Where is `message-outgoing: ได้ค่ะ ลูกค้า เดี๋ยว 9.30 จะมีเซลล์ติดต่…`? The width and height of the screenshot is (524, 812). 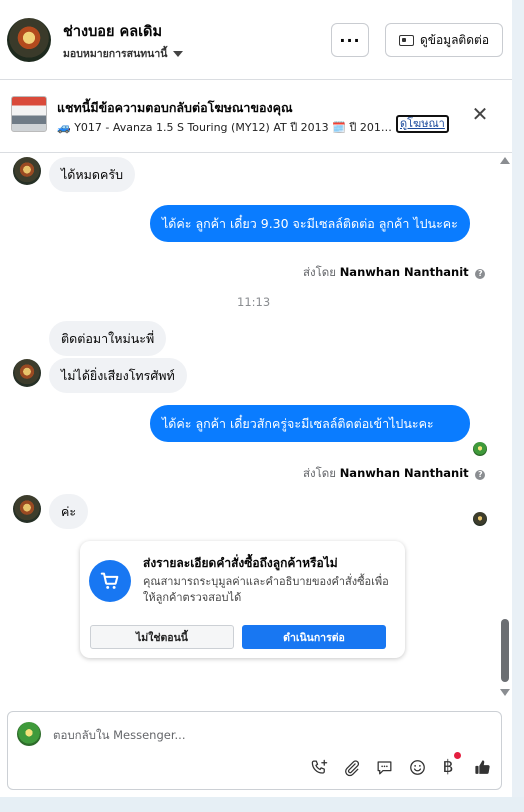 message-outgoing: ได้ค่ะ ลูกค้า เดี๋ยว 9.30 จะมีเซลล์ติดต่… is located at coordinates (310, 223).